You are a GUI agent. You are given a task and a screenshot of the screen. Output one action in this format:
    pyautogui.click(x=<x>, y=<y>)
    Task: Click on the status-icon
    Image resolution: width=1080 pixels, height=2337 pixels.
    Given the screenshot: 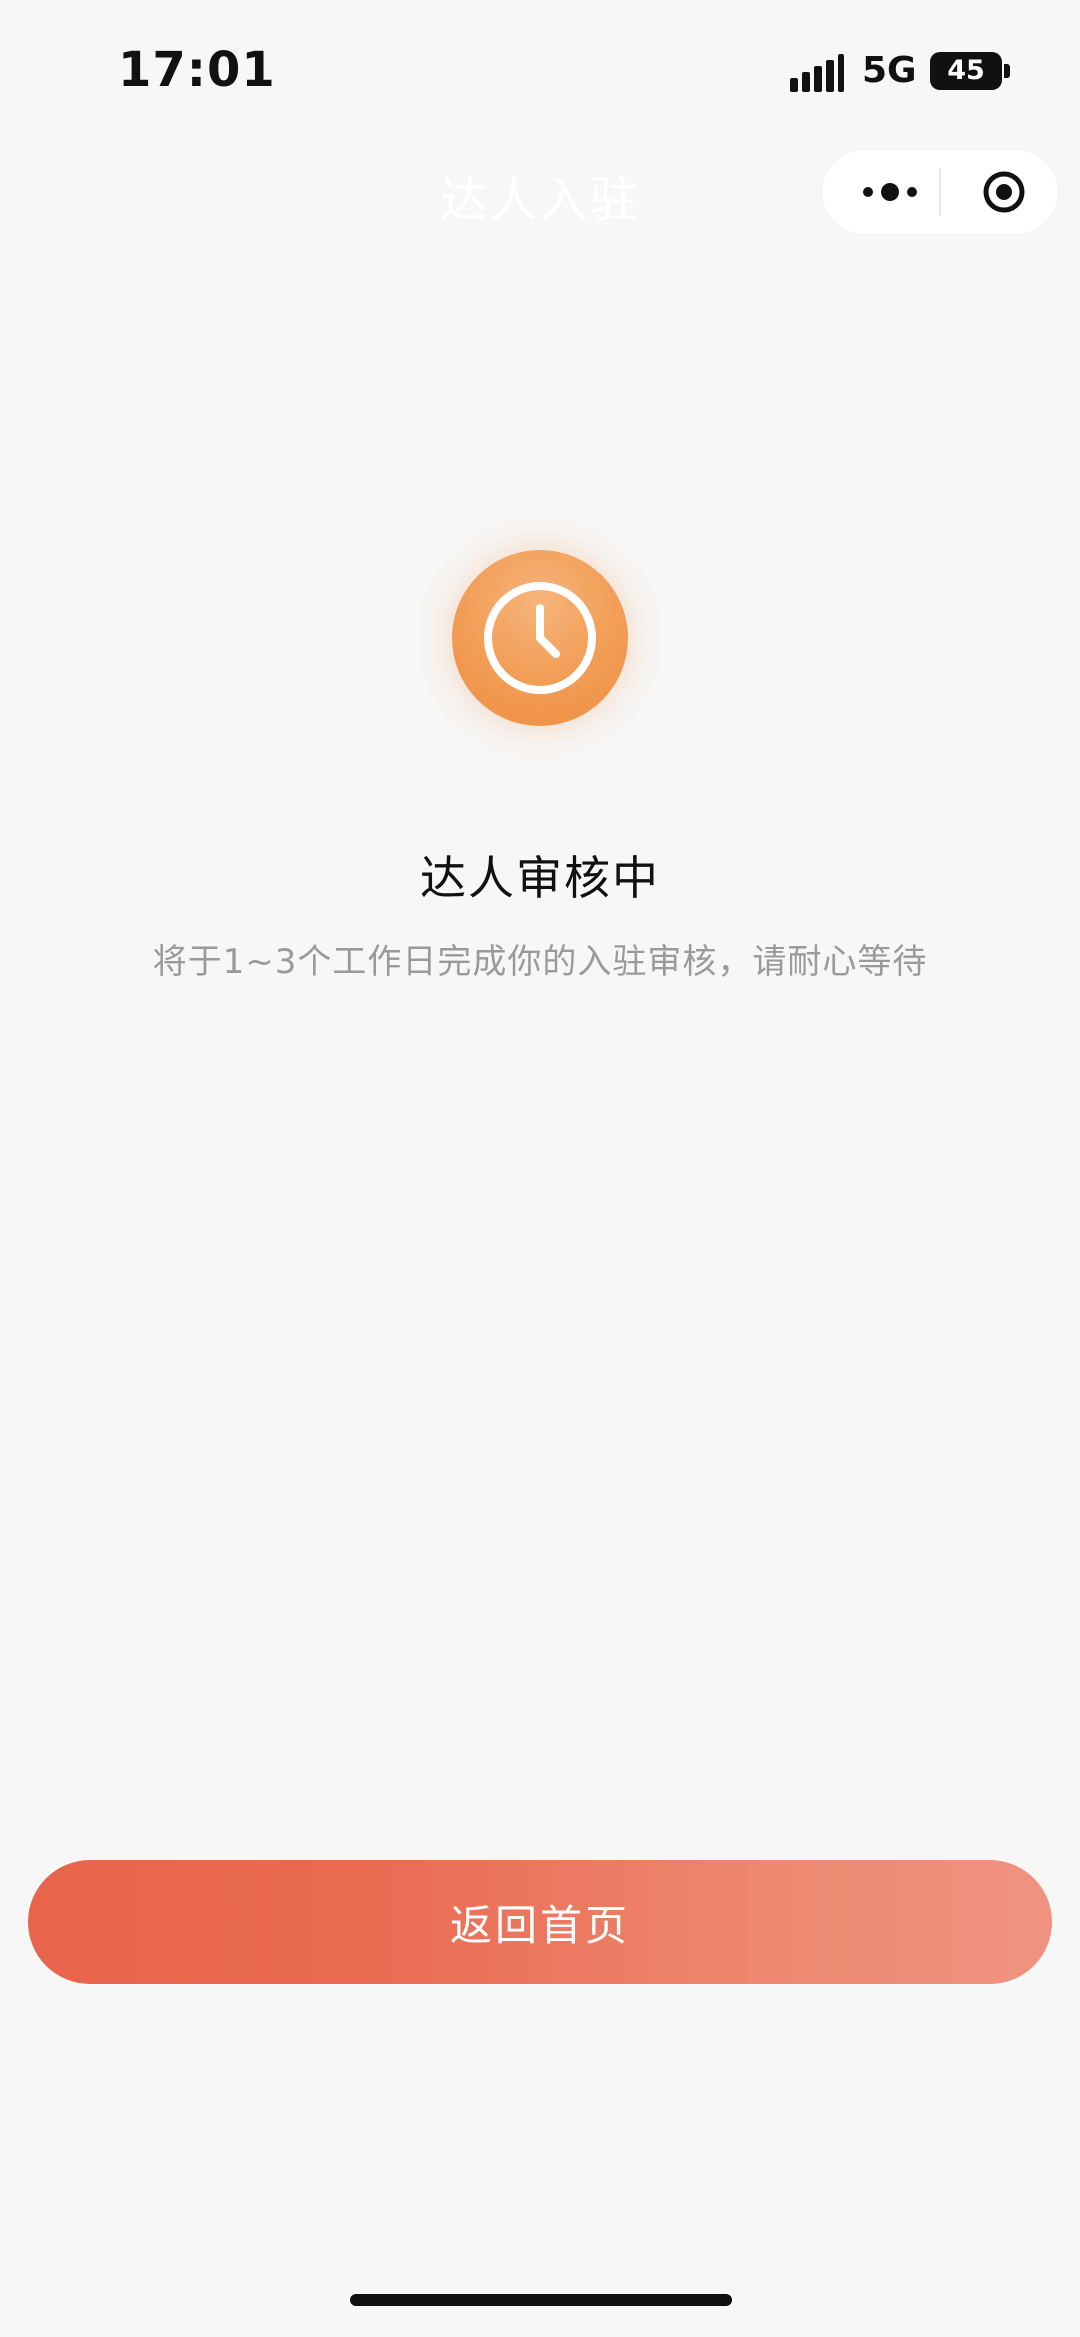 What is the action you would take?
    pyautogui.click(x=540, y=638)
    